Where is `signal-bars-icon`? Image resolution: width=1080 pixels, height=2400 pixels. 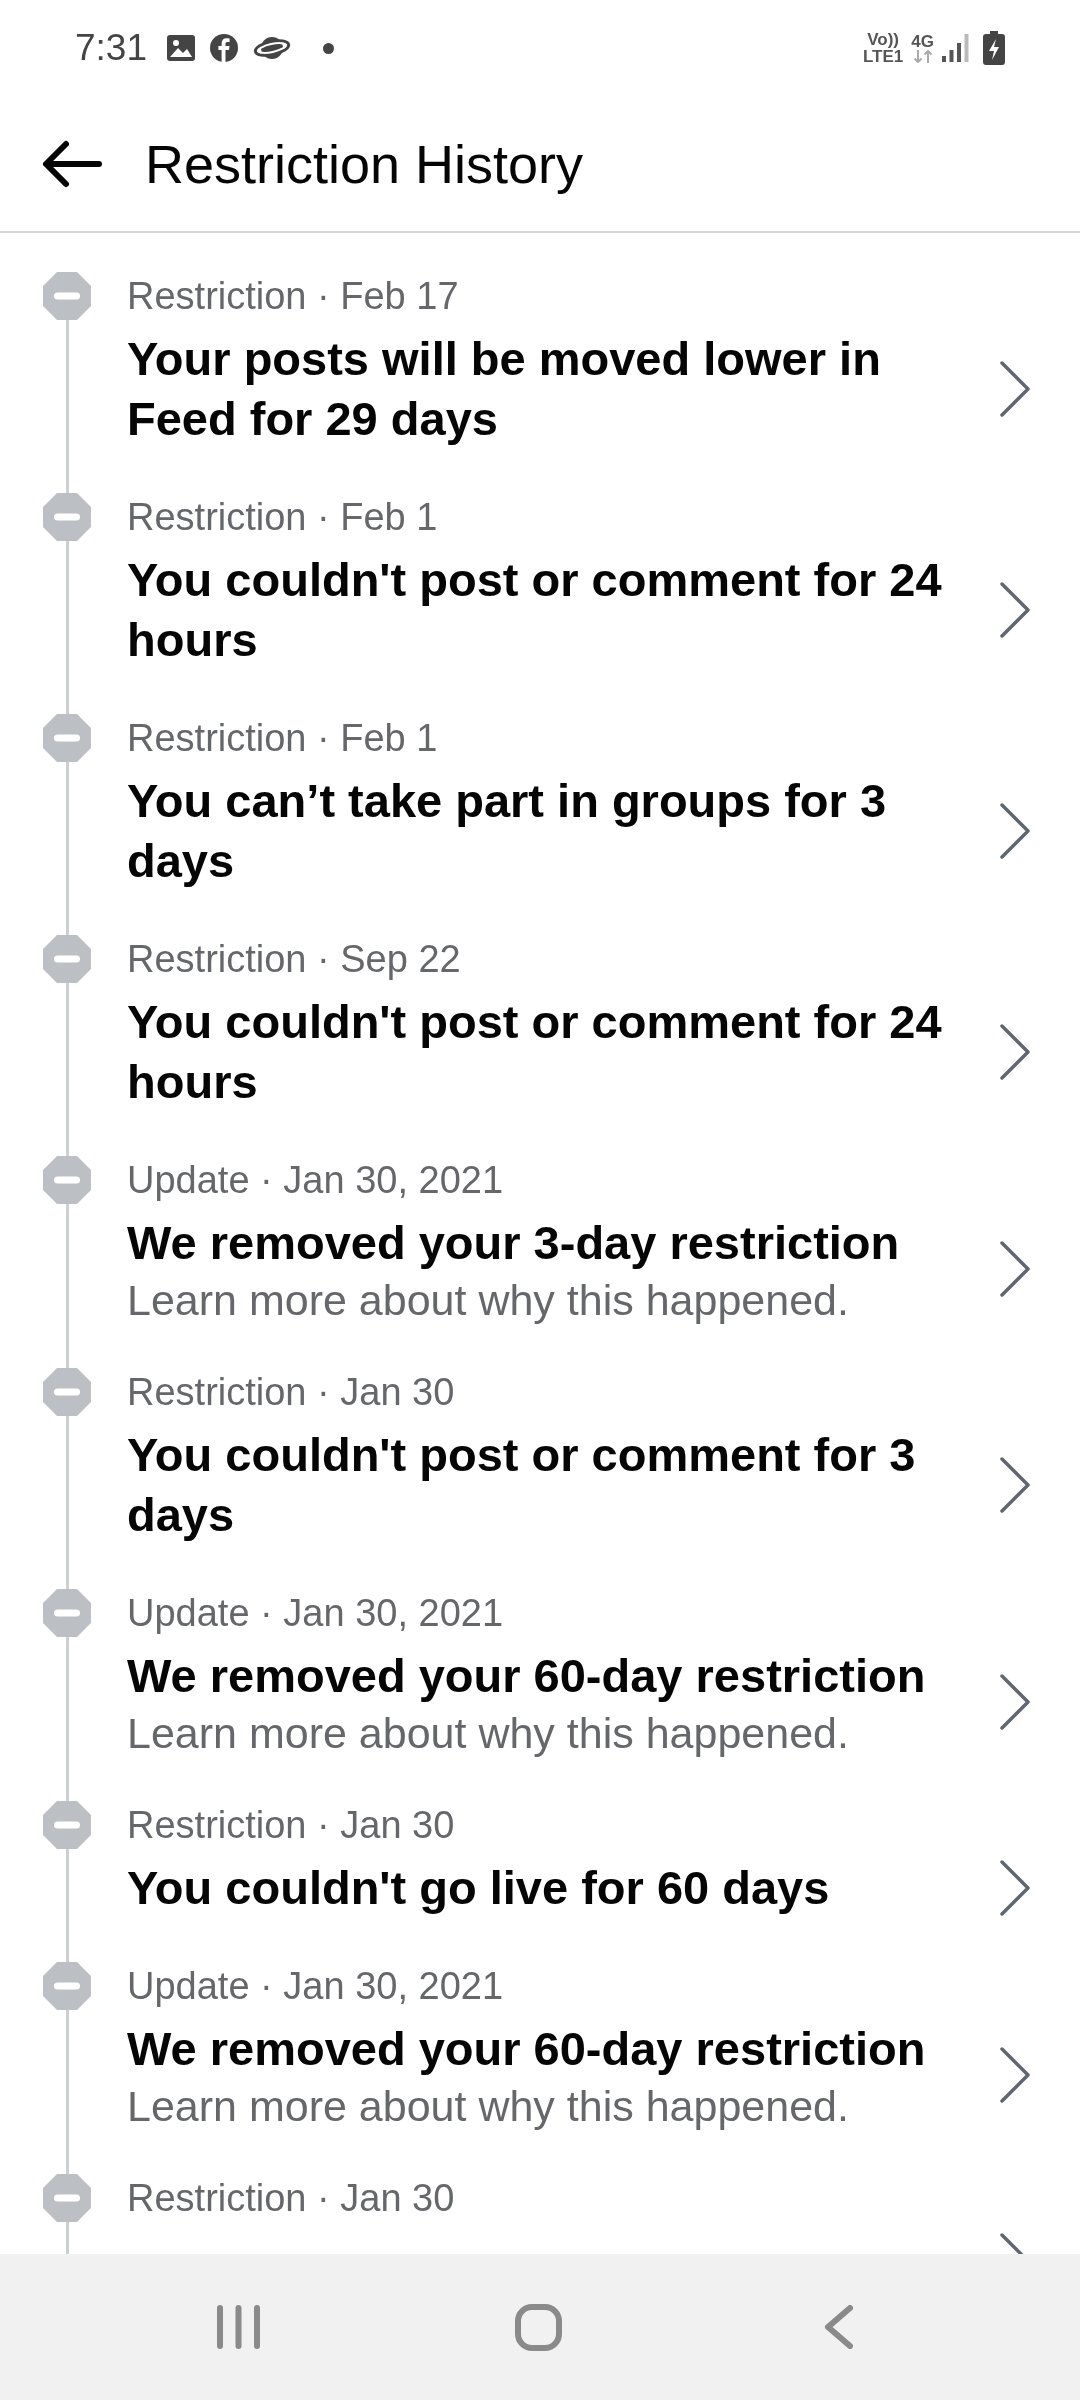
signal-bars-icon is located at coordinates (955, 48).